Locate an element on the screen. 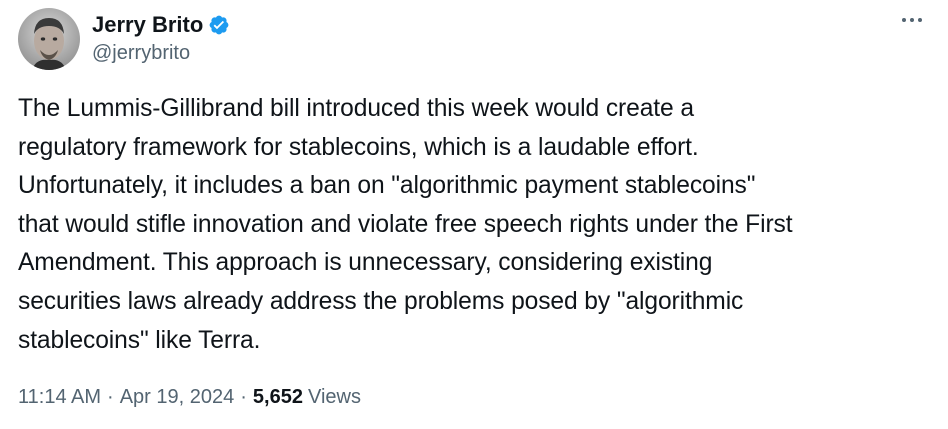  author-handle: @jerrybrito is located at coordinates (161, 53).